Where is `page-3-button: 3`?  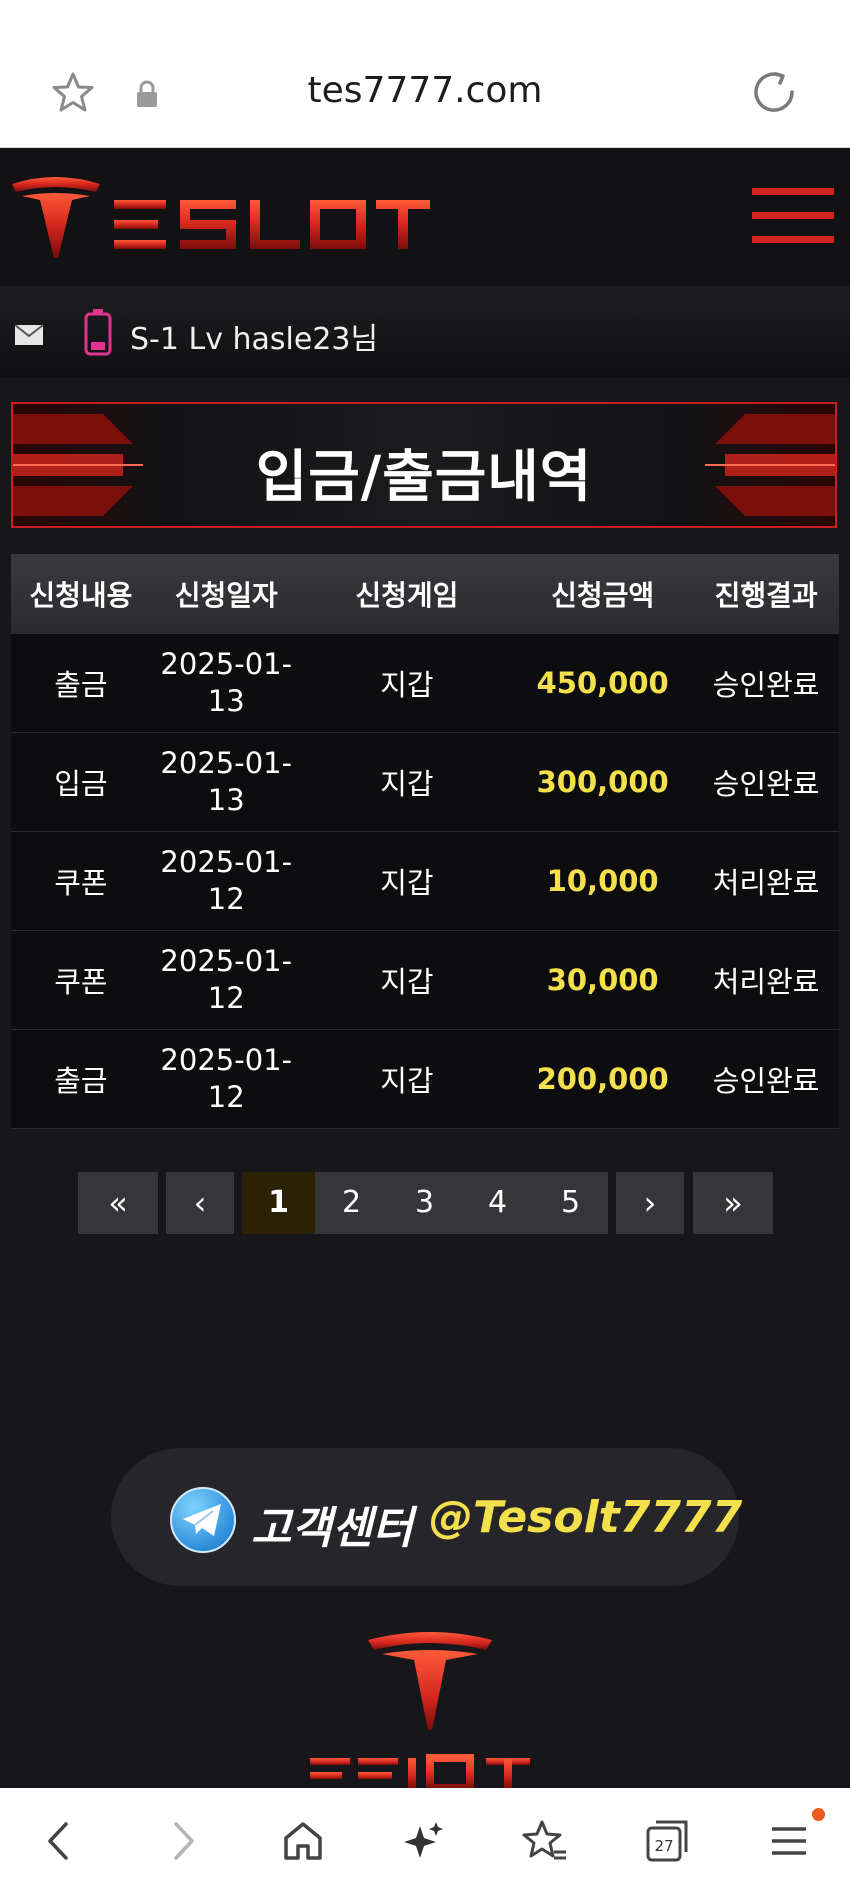
page-3-button: 3 is located at coordinates (424, 1203).